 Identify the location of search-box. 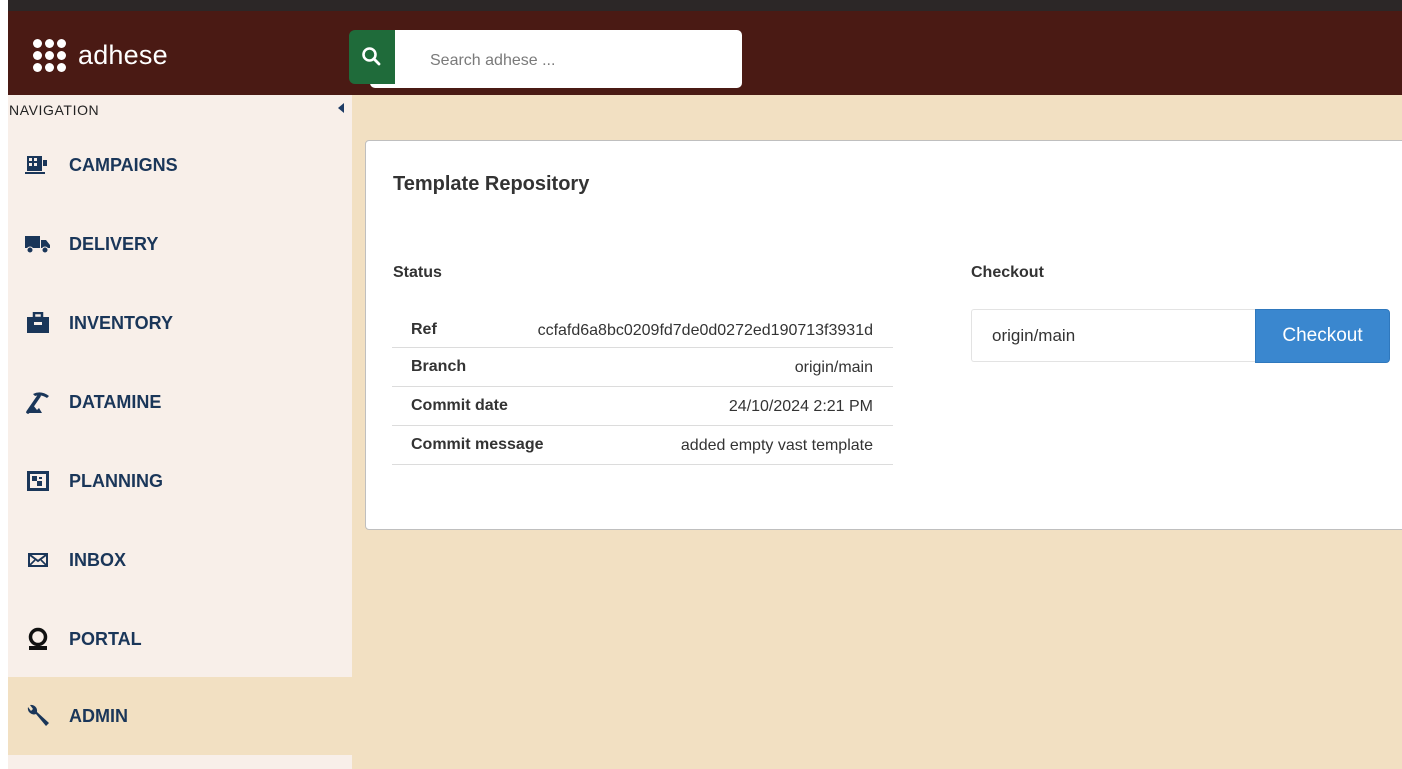
(556, 59).